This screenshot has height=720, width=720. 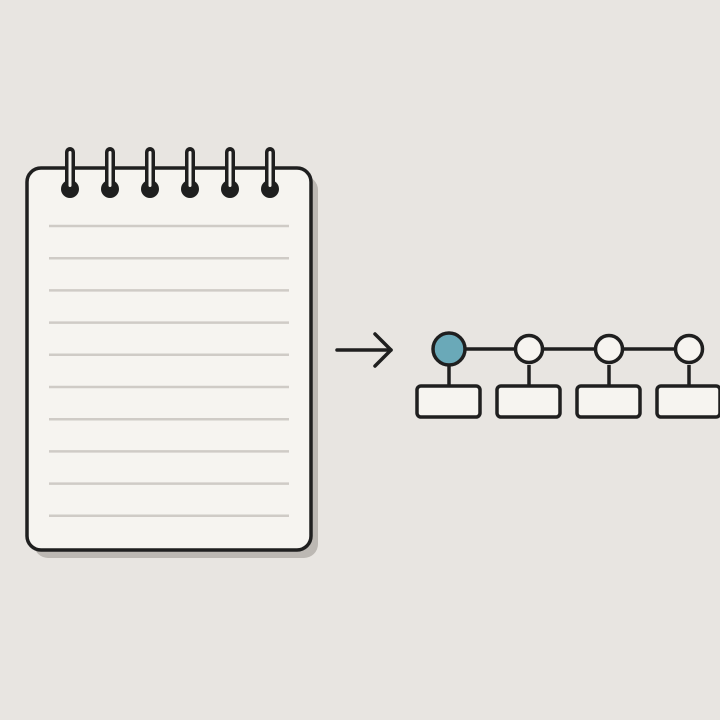 I want to click on timeline-node-active, so click(x=449, y=349).